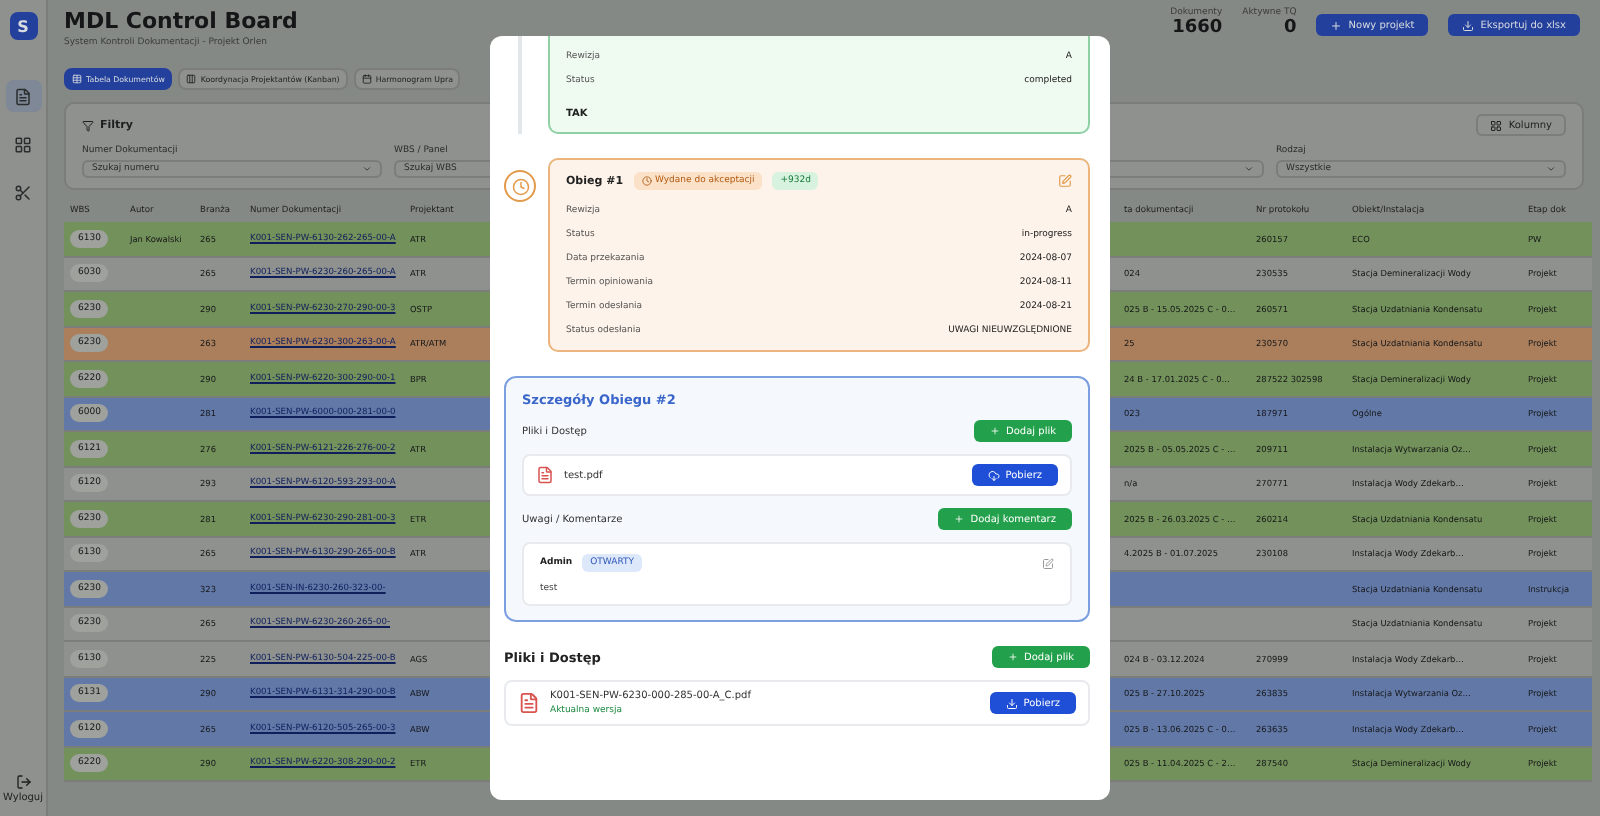  Describe the element at coordinates (23, 26) in the screenshot. I see `app-logo: S` at that location.